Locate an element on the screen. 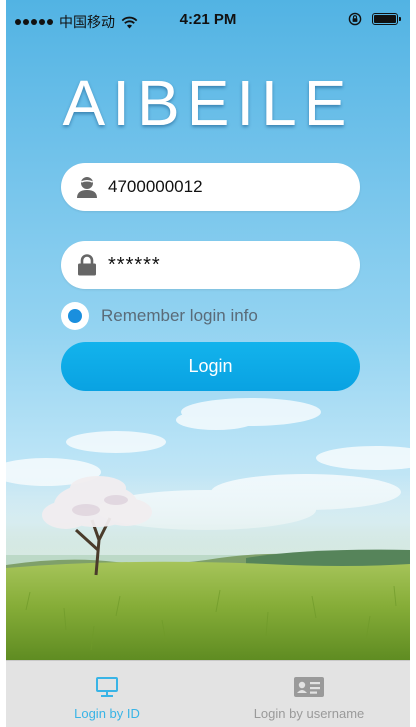 Image resolution: width=416 pixels, height=727 pixels. app-title: AIBEILE is located at coordinates (208, 103).